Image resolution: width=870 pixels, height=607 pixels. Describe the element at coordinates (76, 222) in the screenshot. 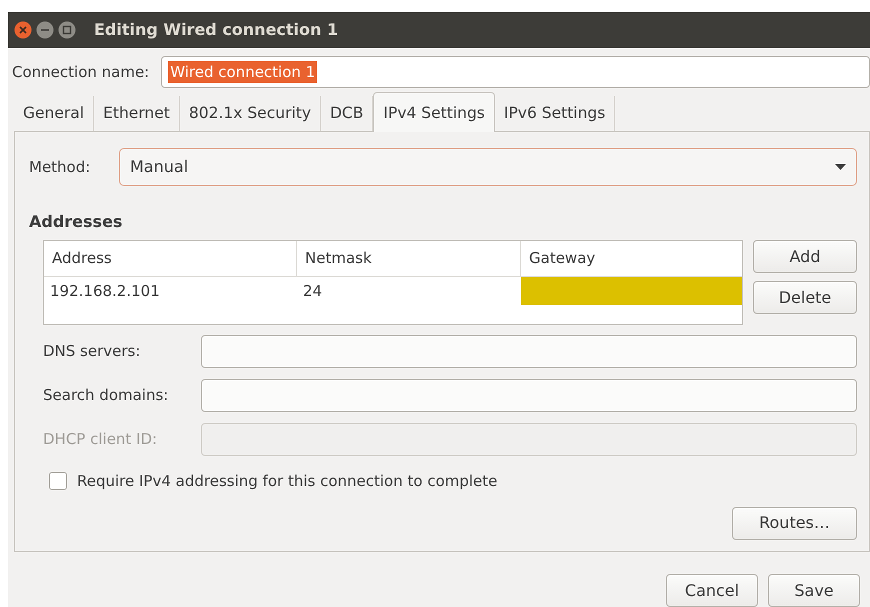

I see `section-title: Addresses` at that location.